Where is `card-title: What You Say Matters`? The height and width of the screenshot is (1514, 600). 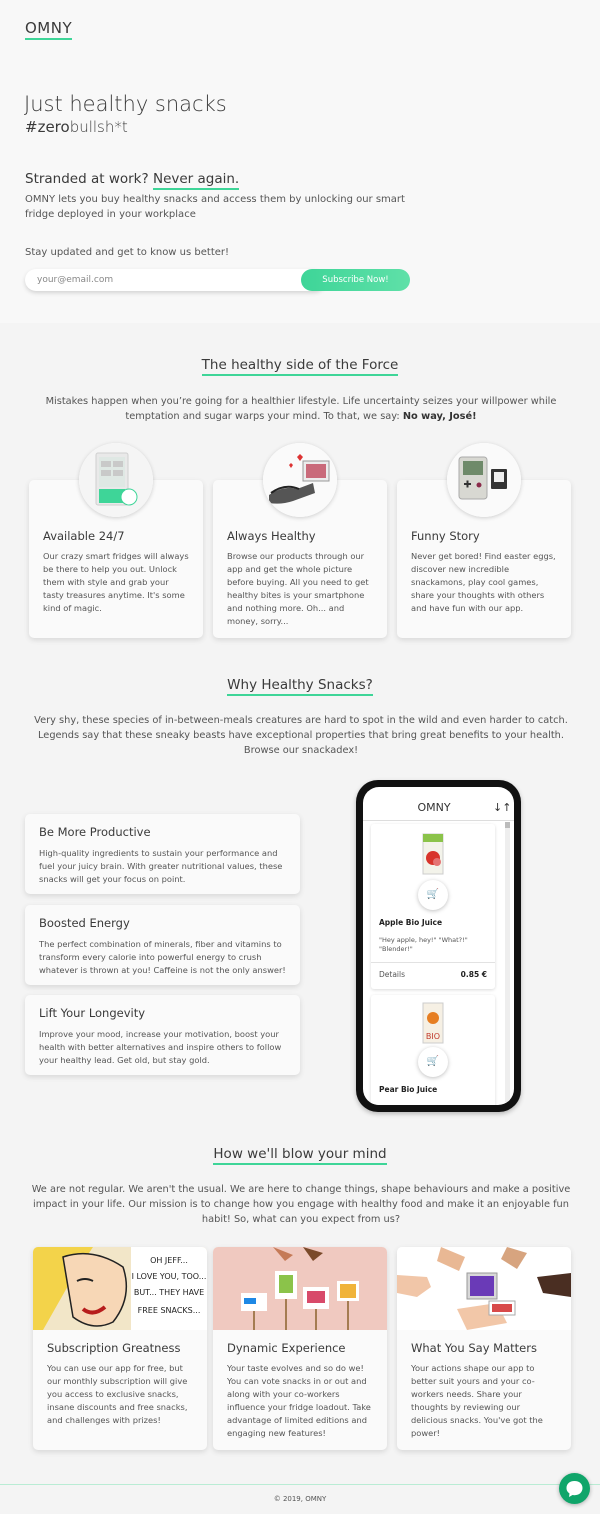 card-title: What You Say Matters is located at coordinates (474, 1348).